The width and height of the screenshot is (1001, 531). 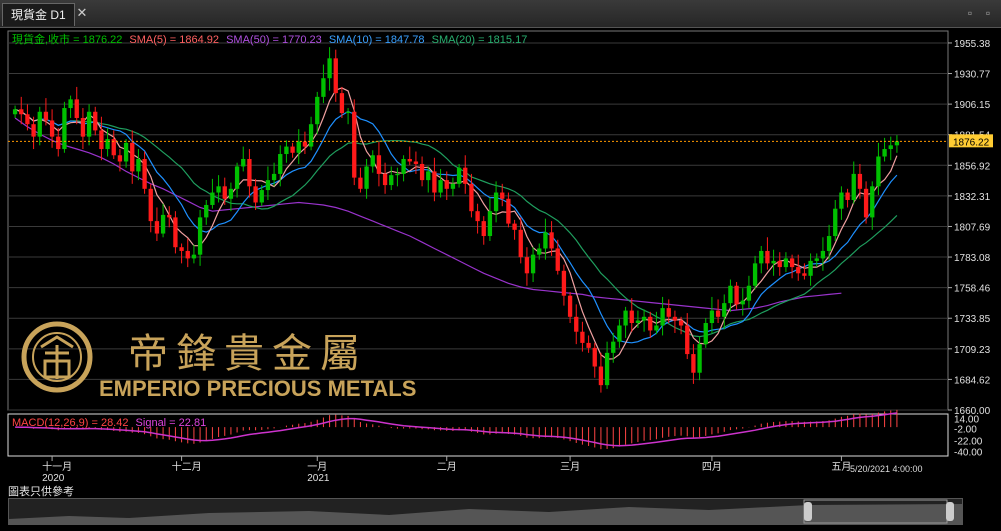 What do you see at coordinates (808, 511) in the screenshot?
I see `navigator-left-handle` at bounding box center [808, 511].